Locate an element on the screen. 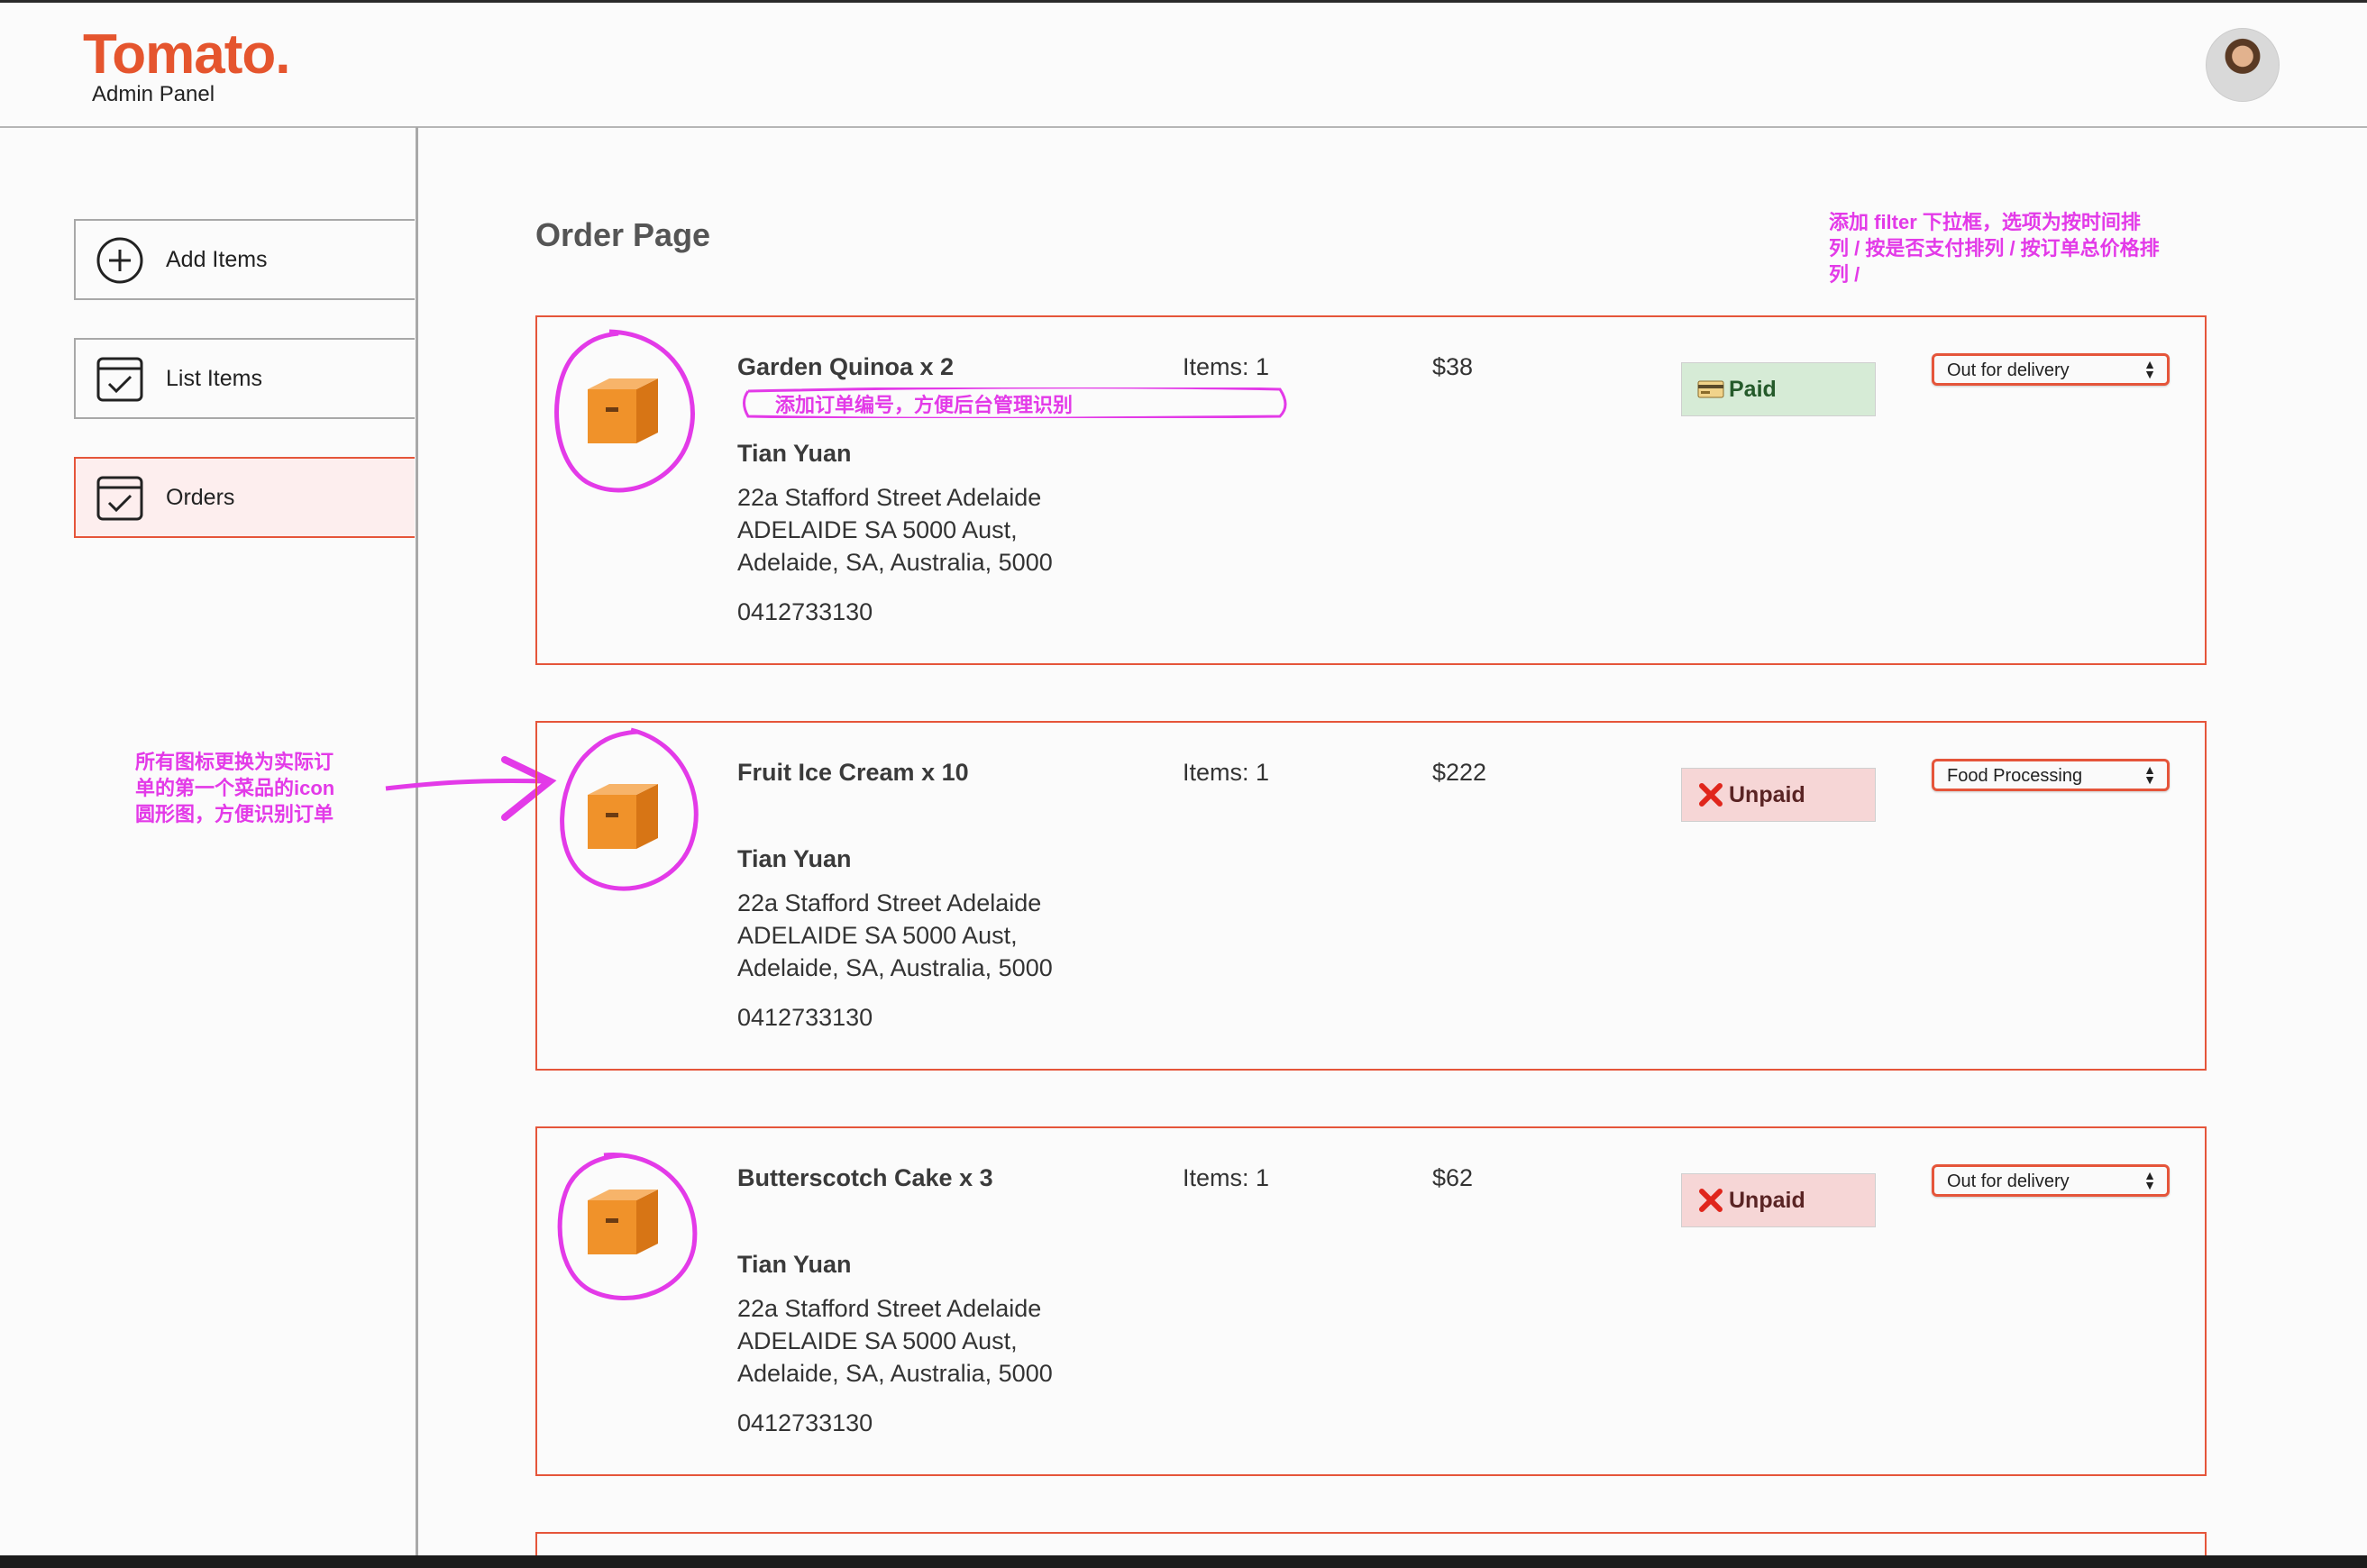 The width and height of the screenshot is (2367, 1568). sidebar-item-orders: Orders is located at coordinates (245, 497).